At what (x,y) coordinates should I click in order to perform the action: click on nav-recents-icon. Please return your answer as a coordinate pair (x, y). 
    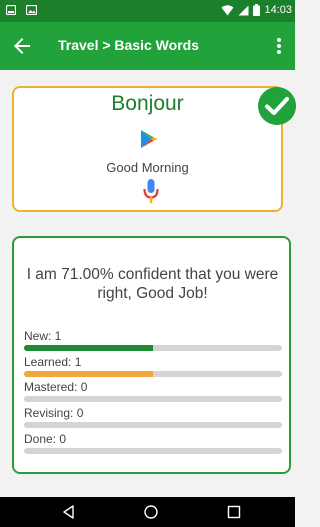
    Looking at the image, I should click on (234, 512).